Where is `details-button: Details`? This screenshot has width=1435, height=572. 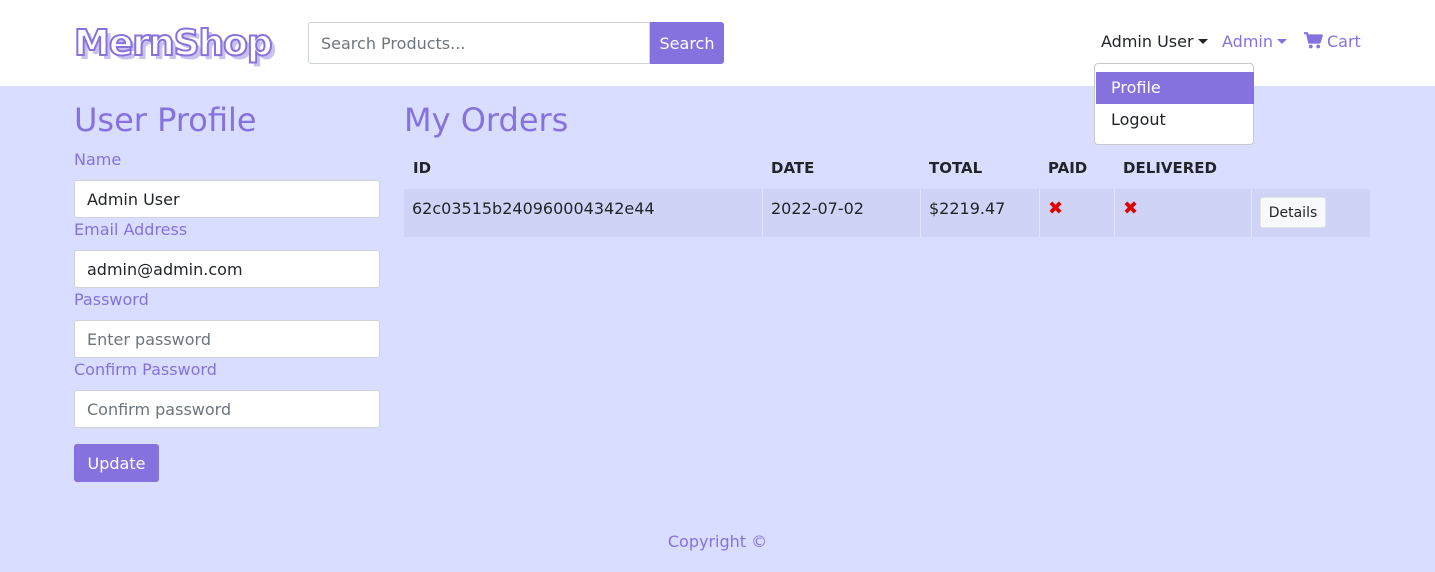
details-button: Details is located at coordinates (1293, 212).